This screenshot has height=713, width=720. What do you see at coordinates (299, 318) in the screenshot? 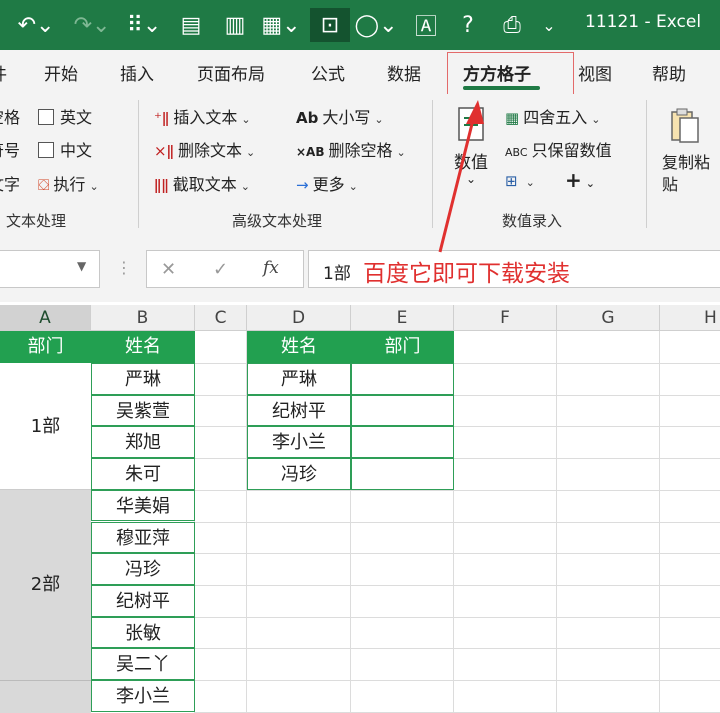
I see `column-header-d: D` at bounding box center [299, 318].